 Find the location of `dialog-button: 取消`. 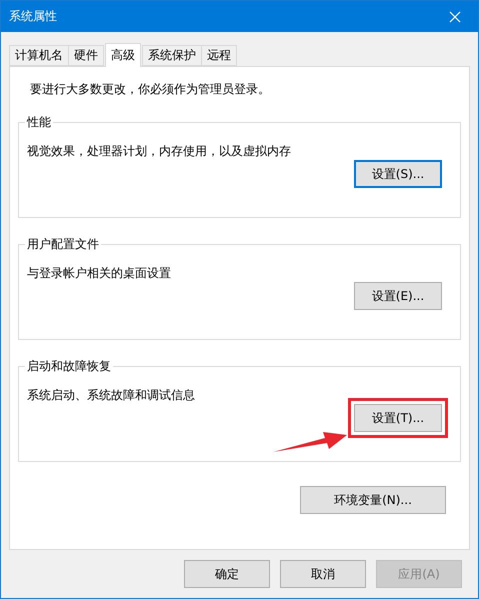

dialog-button: 取消 is located at coordinates (323, 574).